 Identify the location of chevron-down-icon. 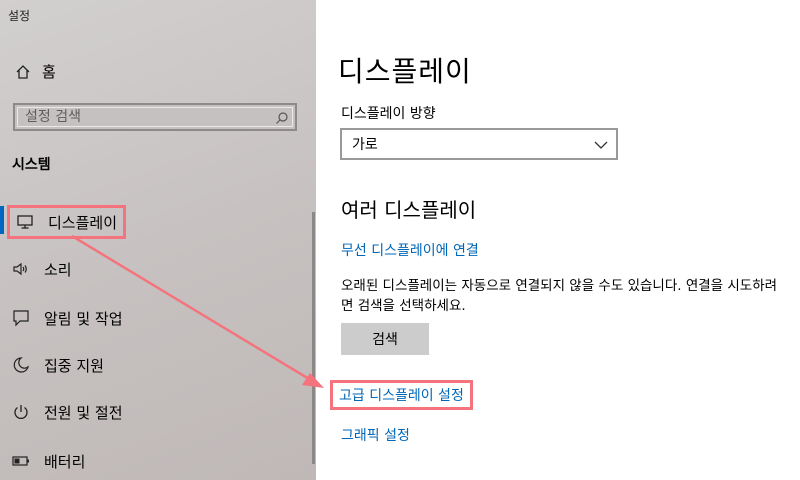
(601, 146).